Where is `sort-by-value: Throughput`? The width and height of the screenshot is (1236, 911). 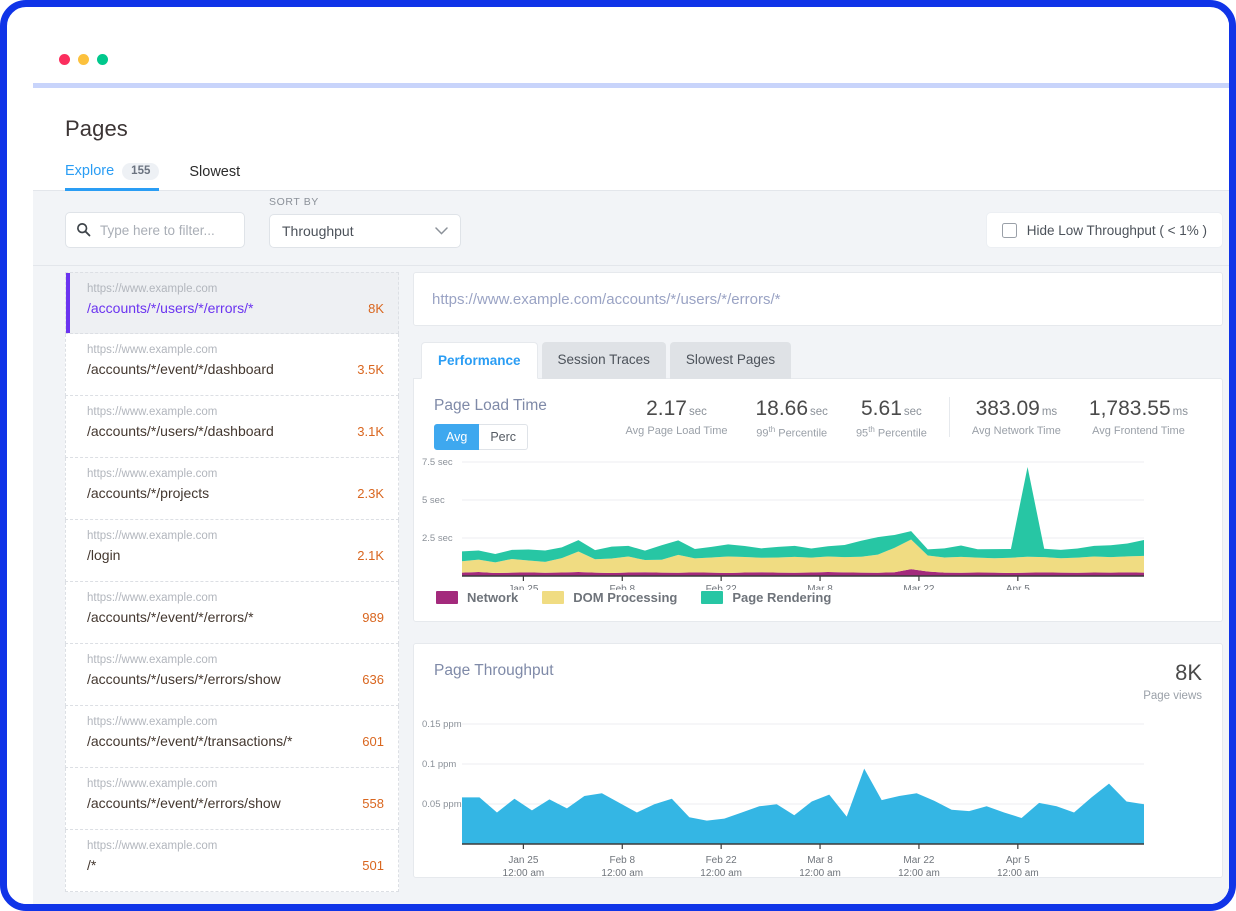 sort-by-value: Throughput is located at coordinates (318, 231).